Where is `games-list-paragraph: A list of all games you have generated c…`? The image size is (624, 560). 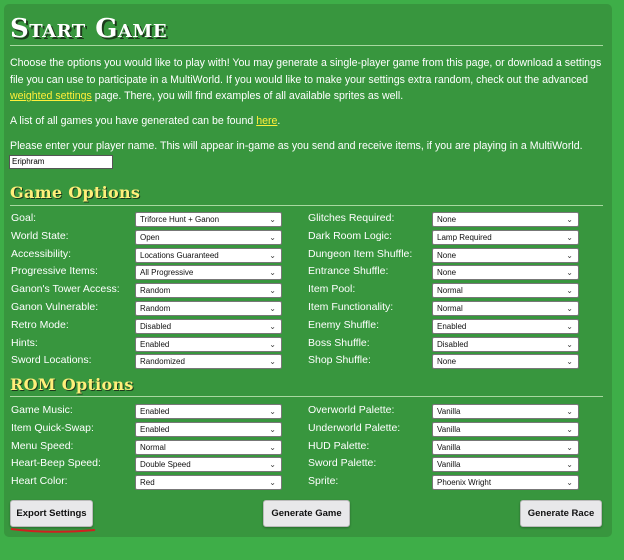
games-list-paragraph: A list of all games you have generated c… is located at coordinates (308, 121).